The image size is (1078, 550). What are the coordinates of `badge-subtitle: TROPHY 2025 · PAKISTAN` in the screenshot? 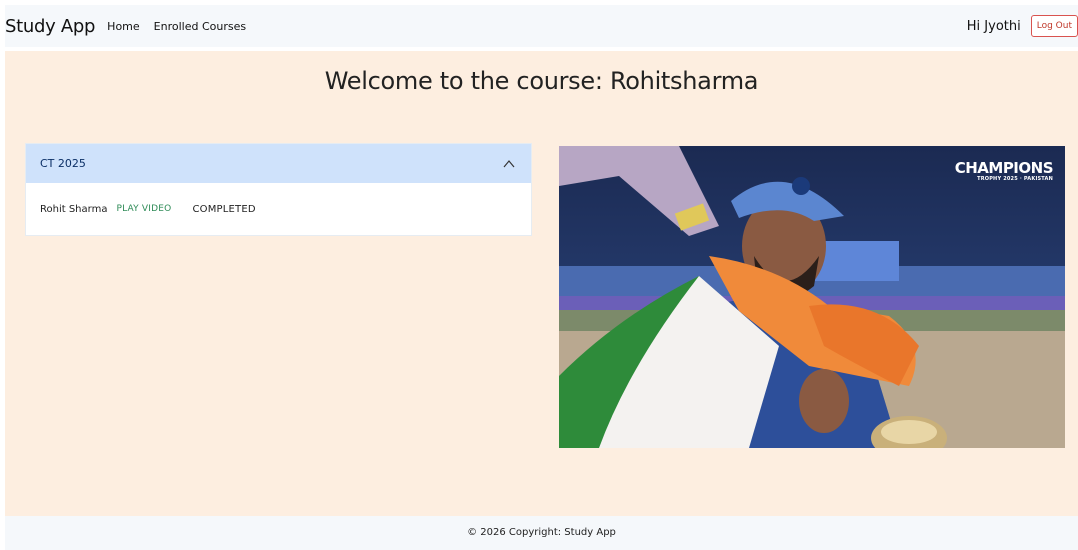 It's located at (1015, 179).